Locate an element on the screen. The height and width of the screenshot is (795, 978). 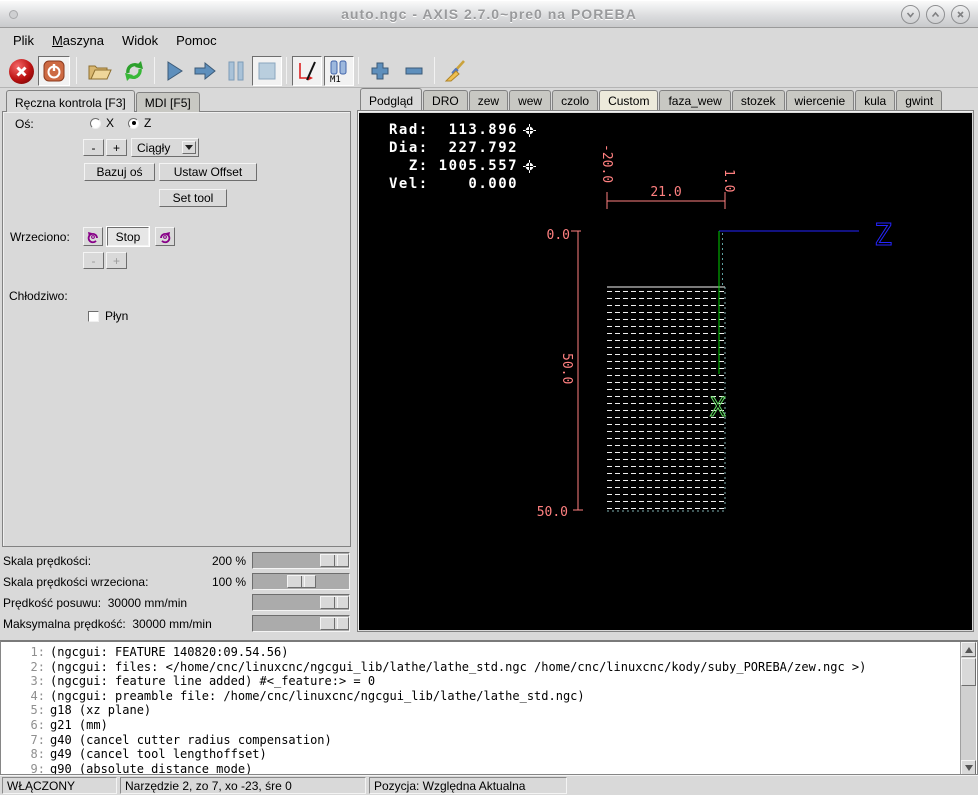
maximize-button is located at coordinates (935, 14).